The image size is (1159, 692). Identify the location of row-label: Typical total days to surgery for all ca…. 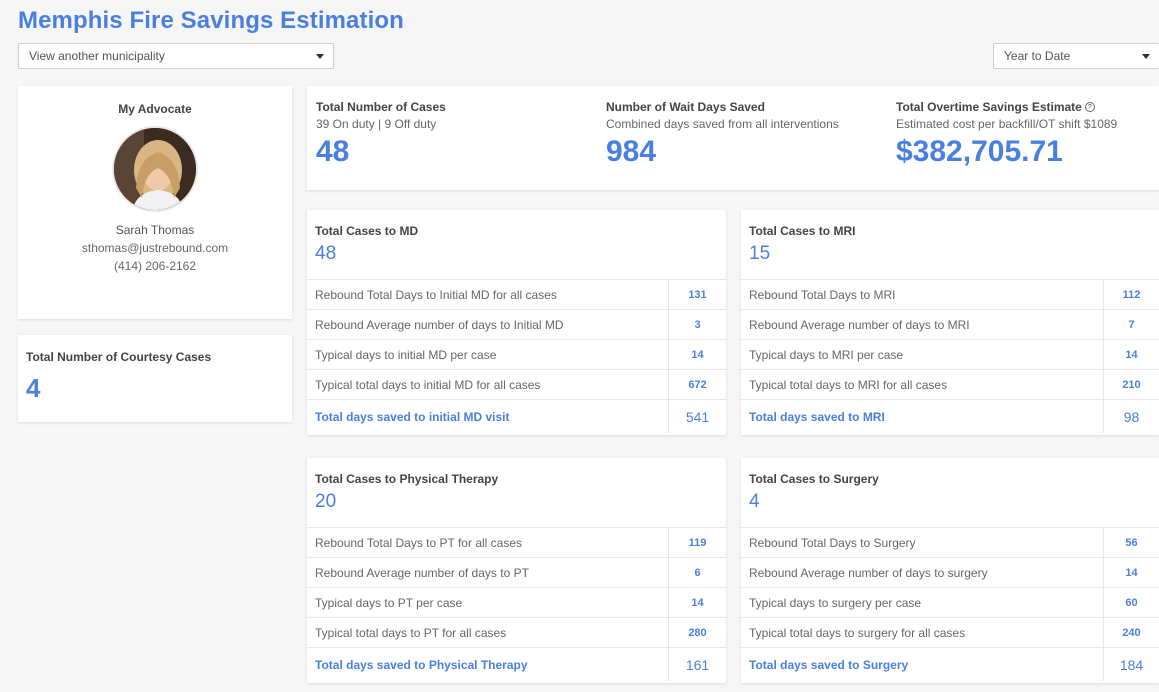
(857, 632).